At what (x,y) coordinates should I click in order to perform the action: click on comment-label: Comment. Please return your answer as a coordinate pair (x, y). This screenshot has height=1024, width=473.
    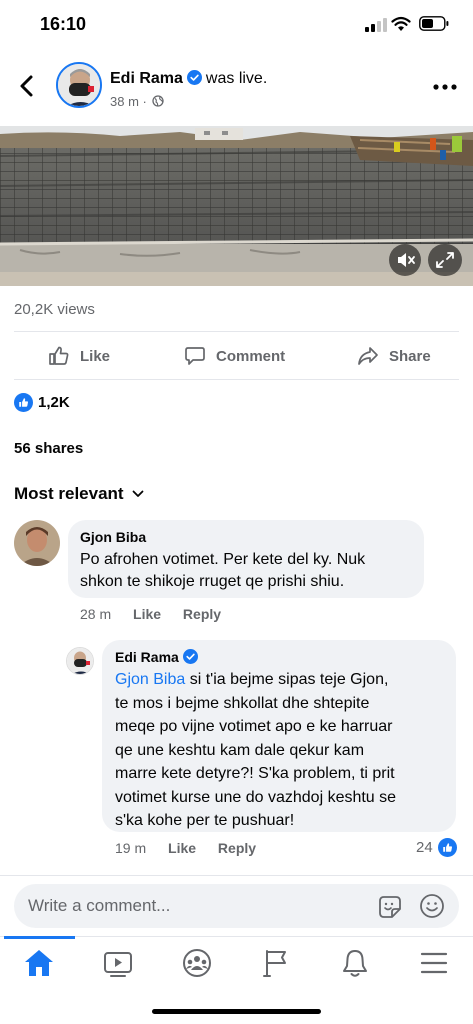
    Looking at the image, I should click on (251, 356).